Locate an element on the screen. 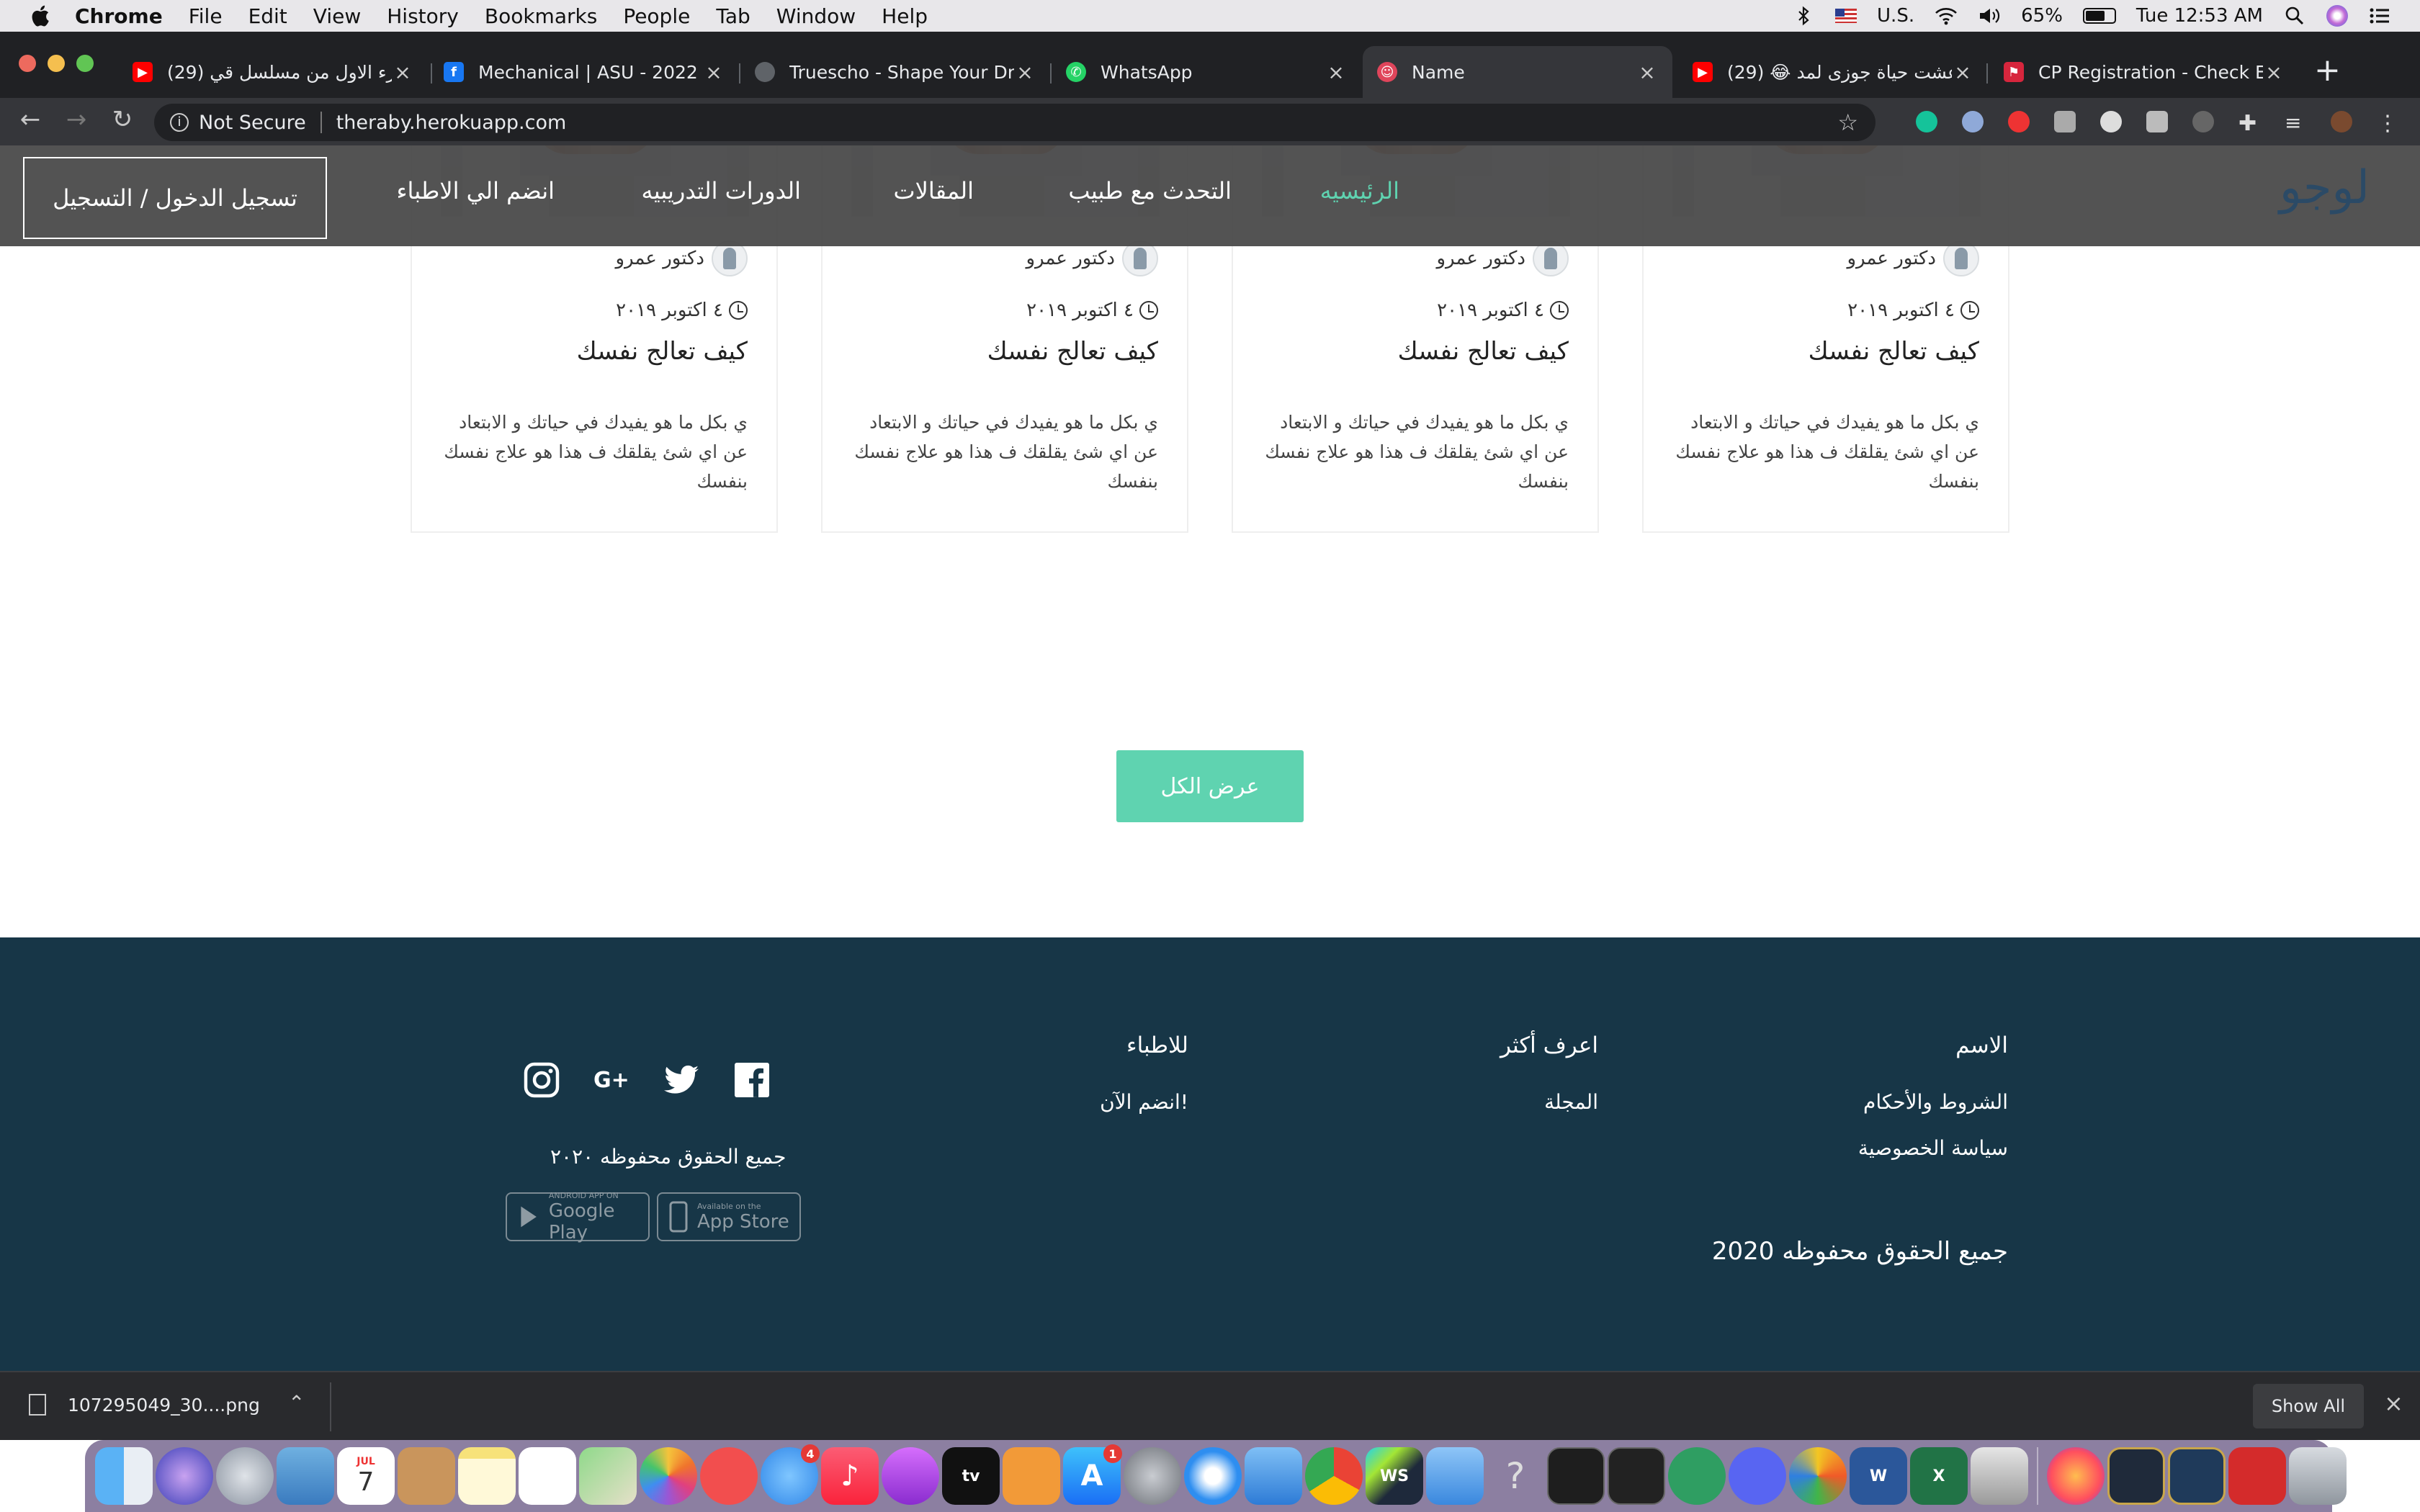  input-source-label: U.S. is located at coordinates (1895, 16).